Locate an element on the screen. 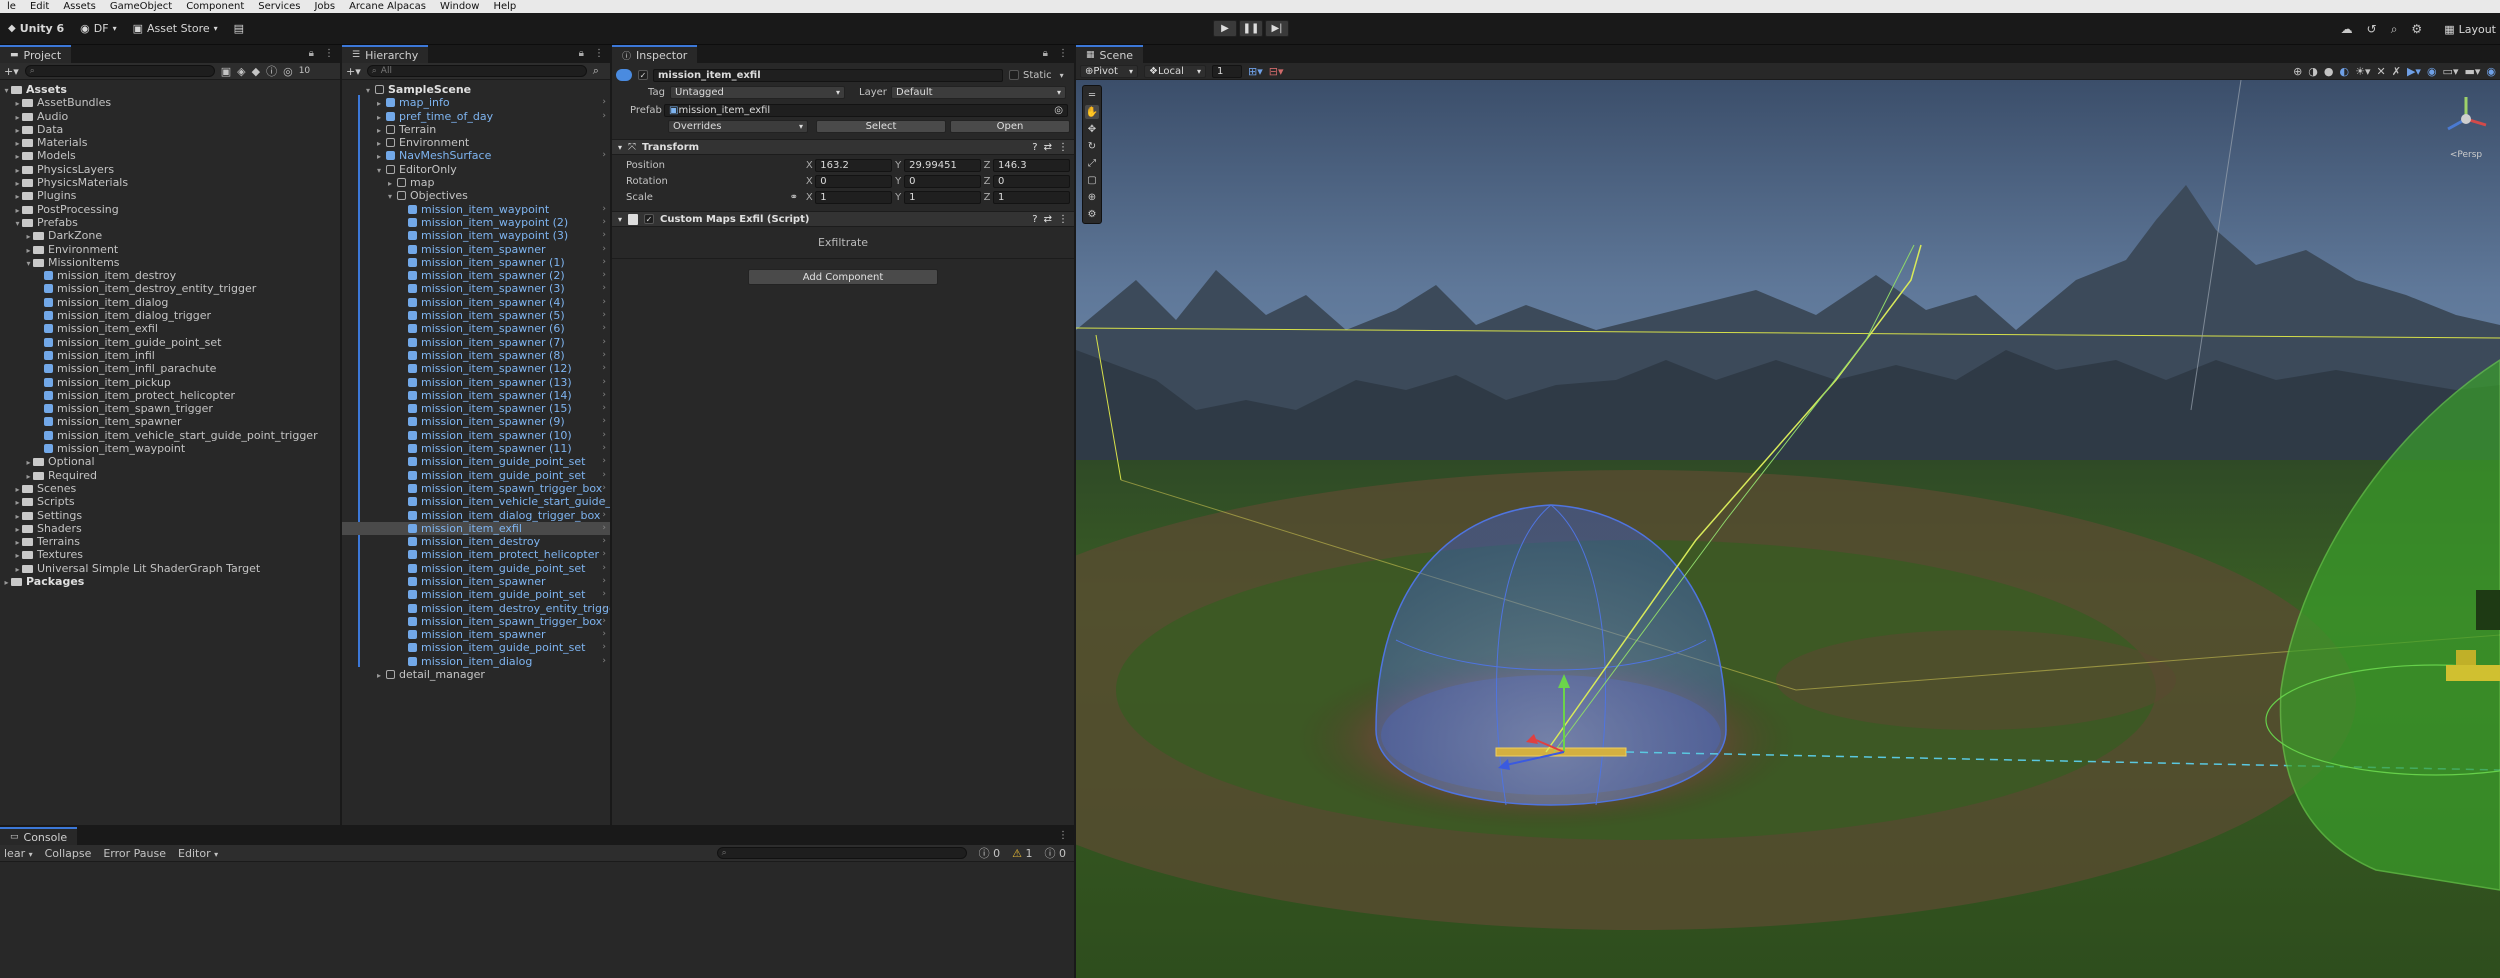  hierarchy-item: mission_item_destroy › is located at coordinates (476, 541).